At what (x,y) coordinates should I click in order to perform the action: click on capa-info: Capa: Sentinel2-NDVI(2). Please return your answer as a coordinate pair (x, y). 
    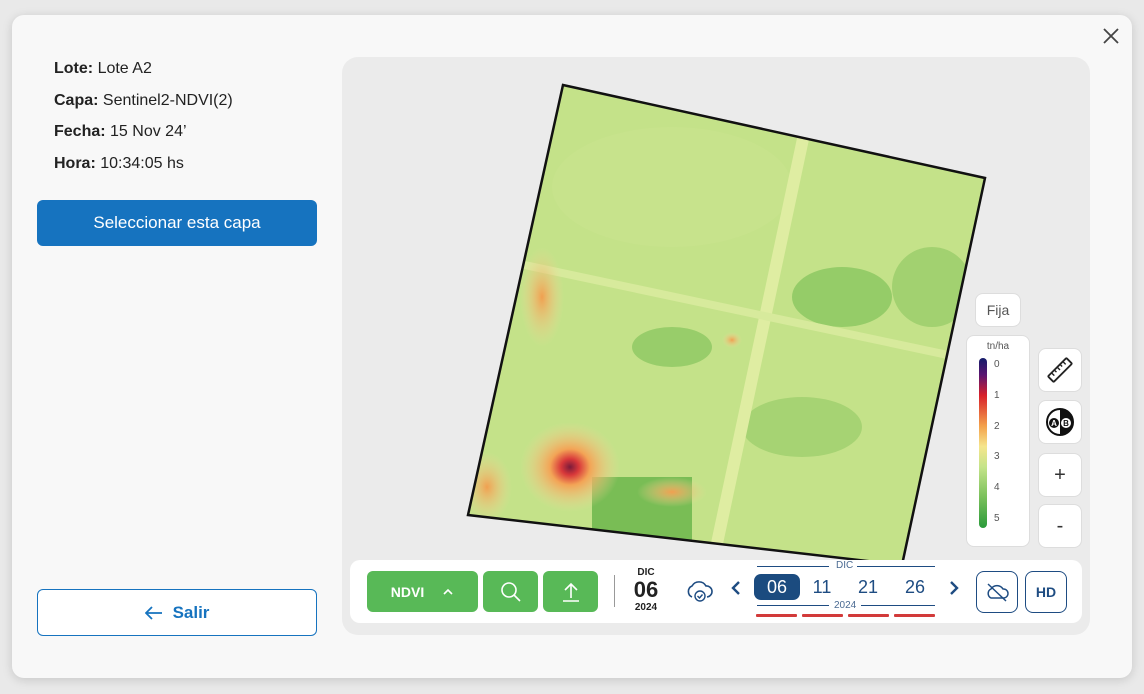
    Looking at the image, I should click on (143, 101).